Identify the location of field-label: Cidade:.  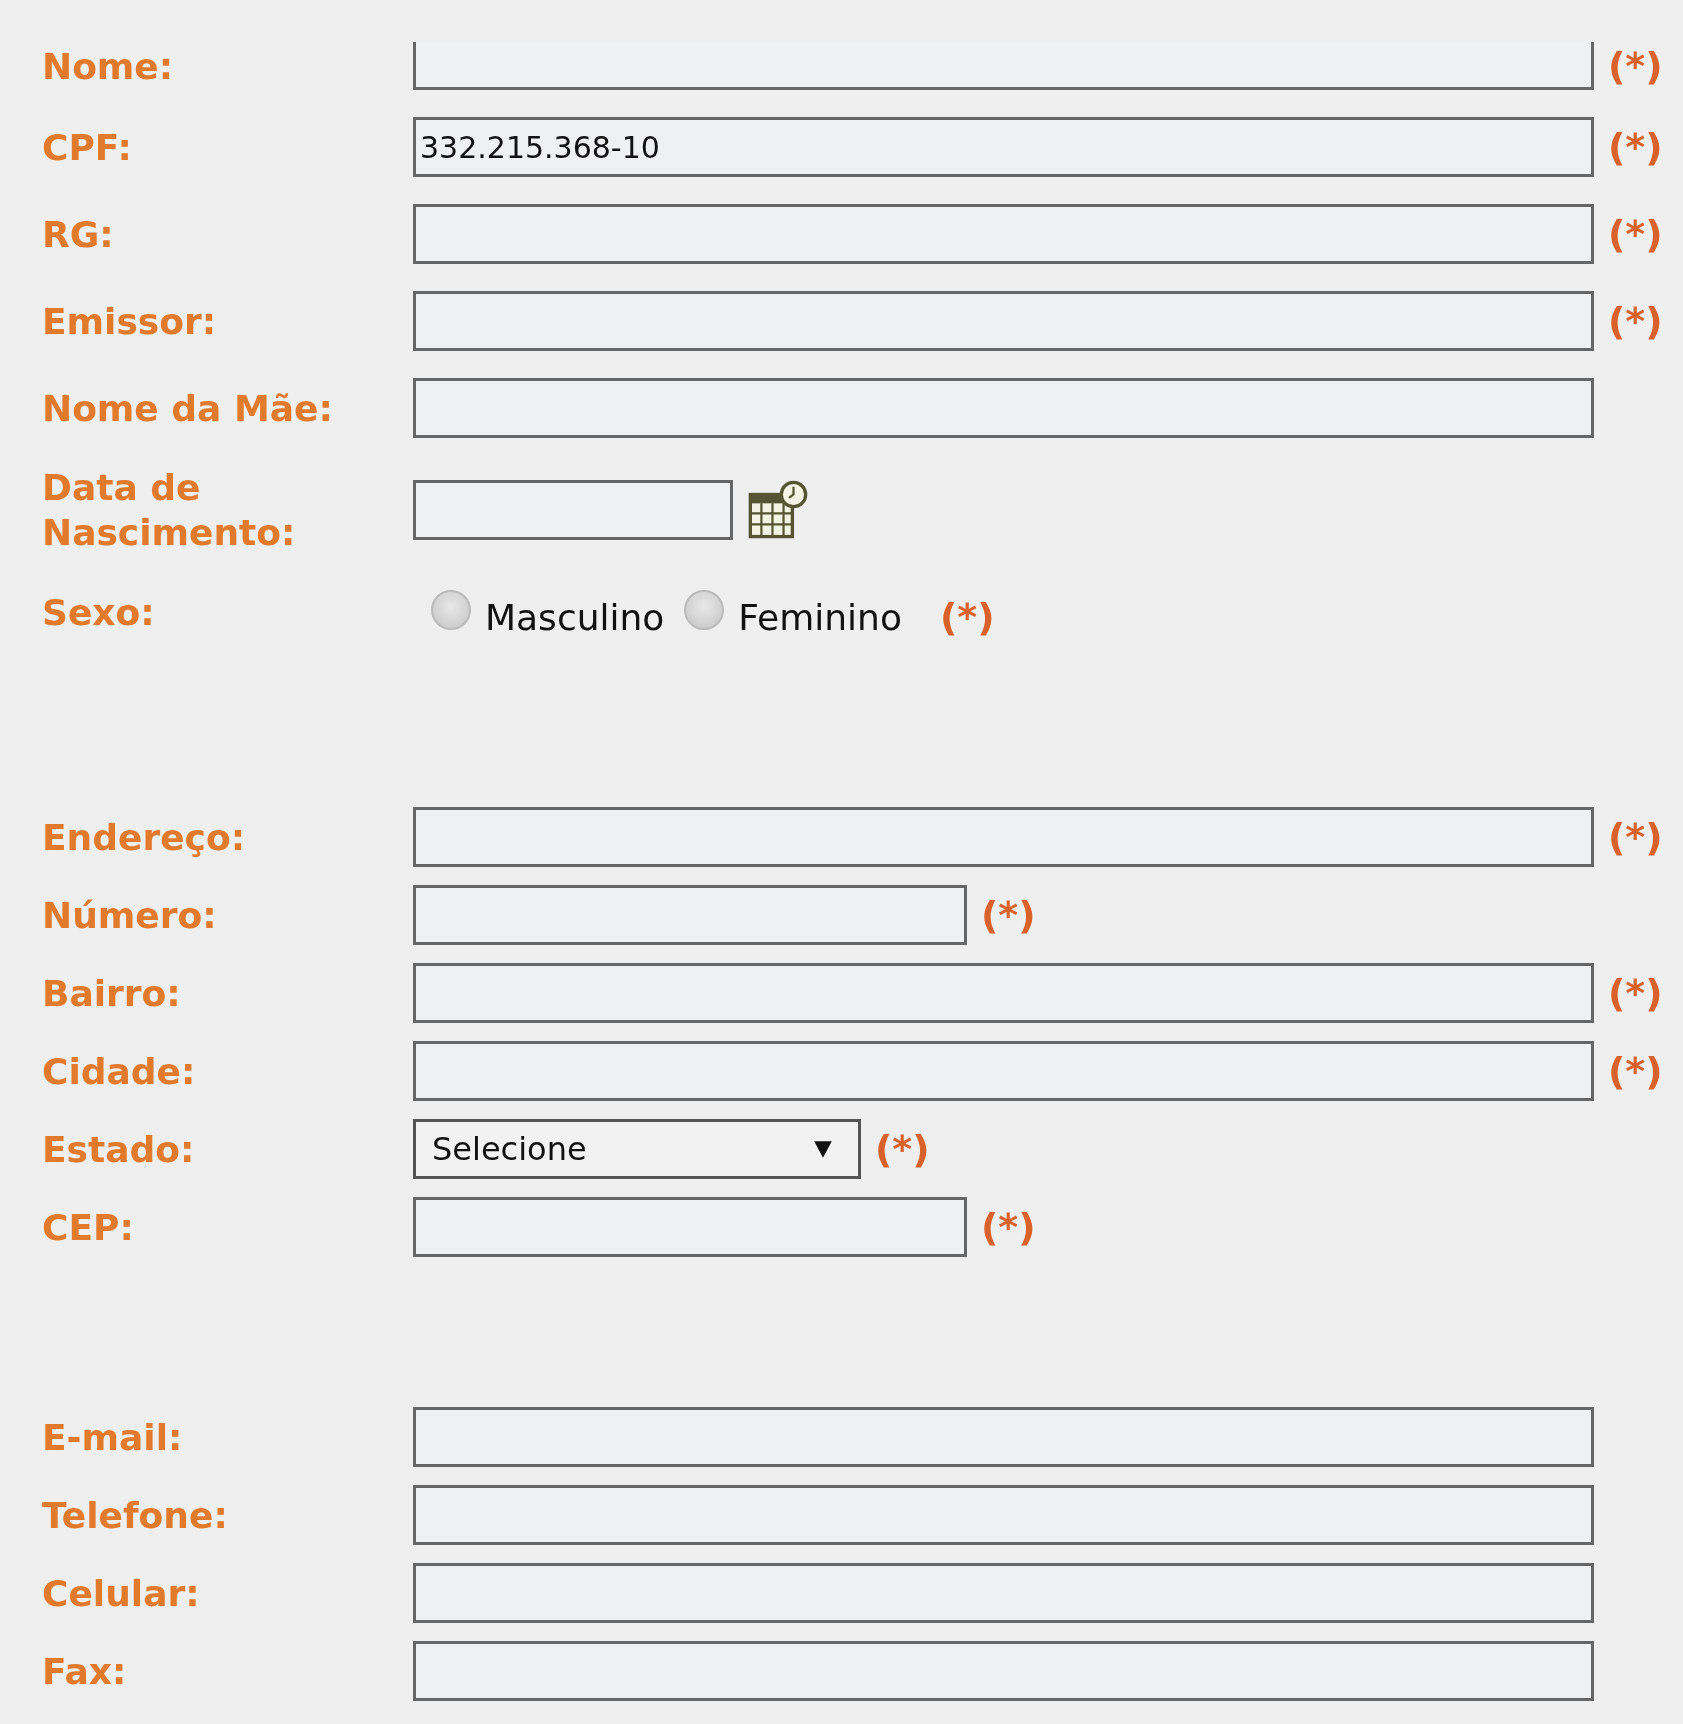
(119, 1071).